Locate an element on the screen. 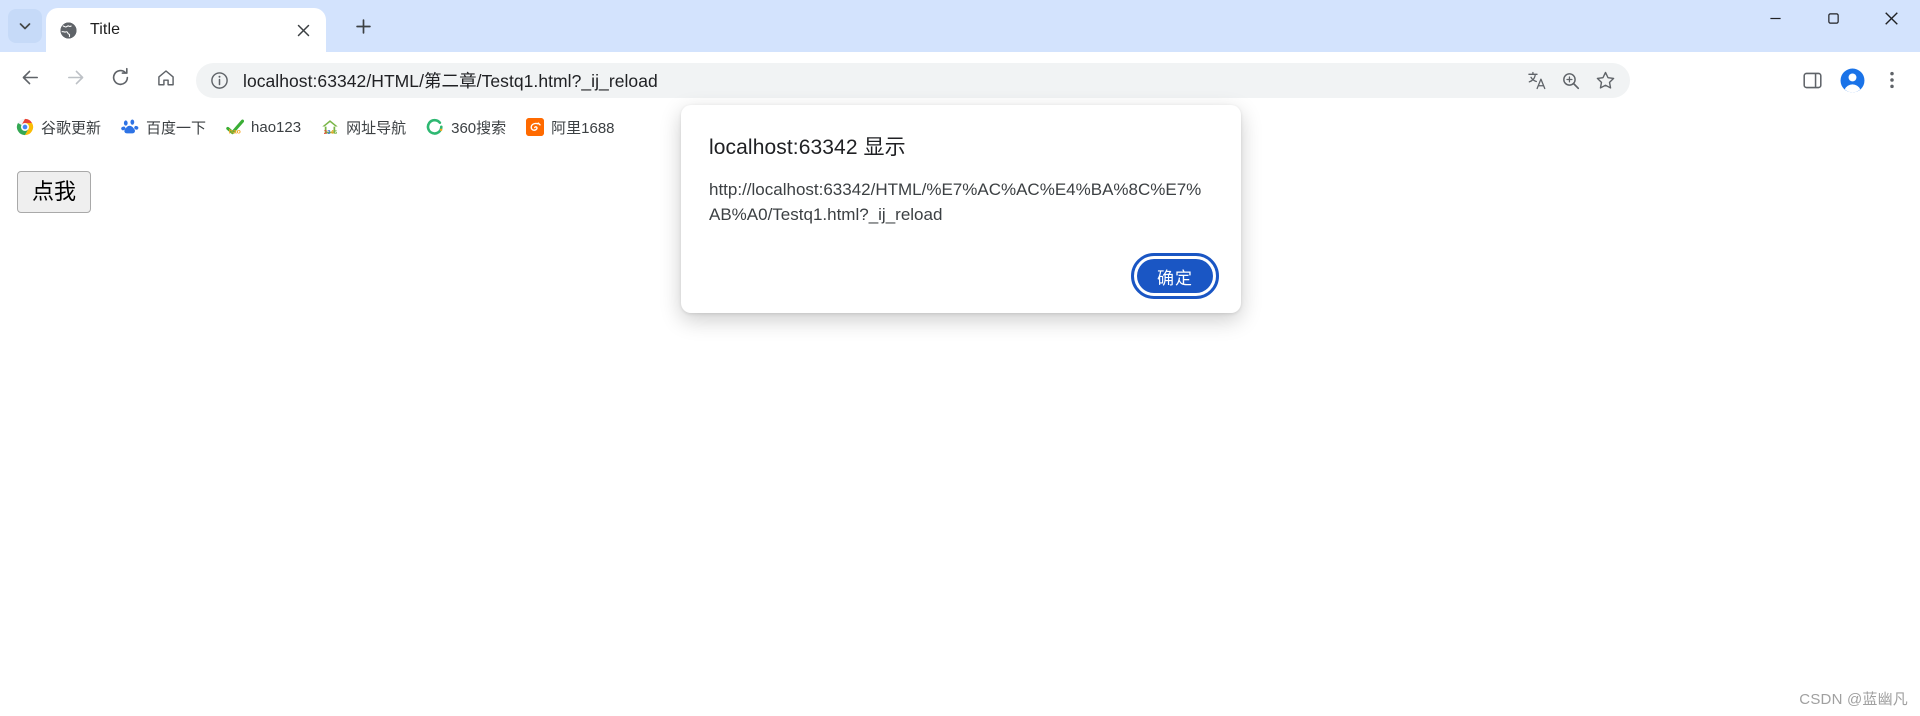  bookmark-item: 阿里1688 is located at coordinates (570, 127).